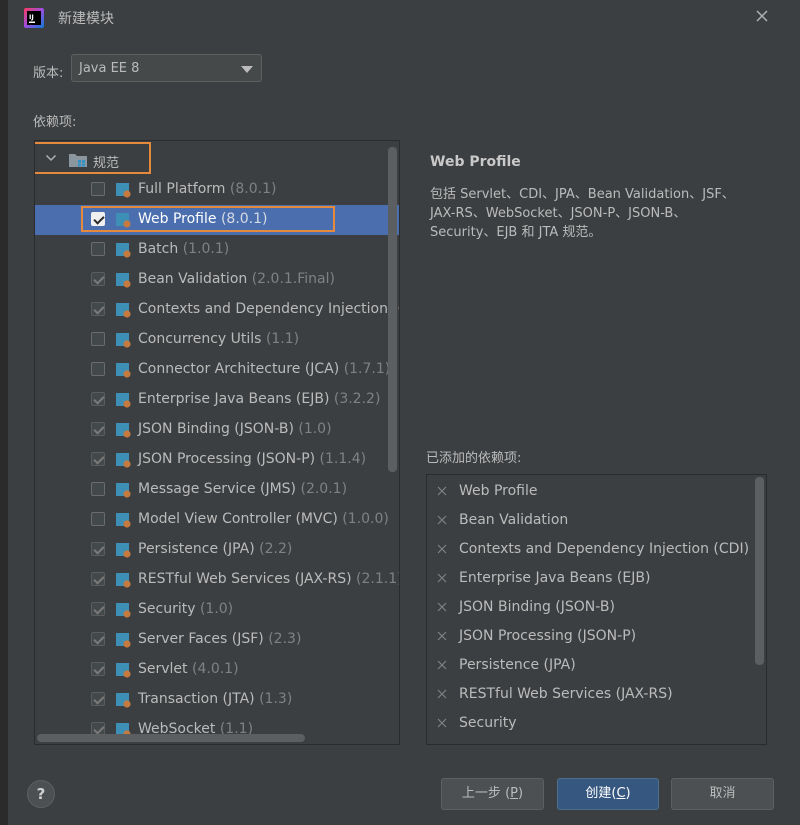  Describe the element at coordinates (217, 310) in the screenshot. I see `tree-item: Contexts and Dependency Injection (CDI)` at that location.